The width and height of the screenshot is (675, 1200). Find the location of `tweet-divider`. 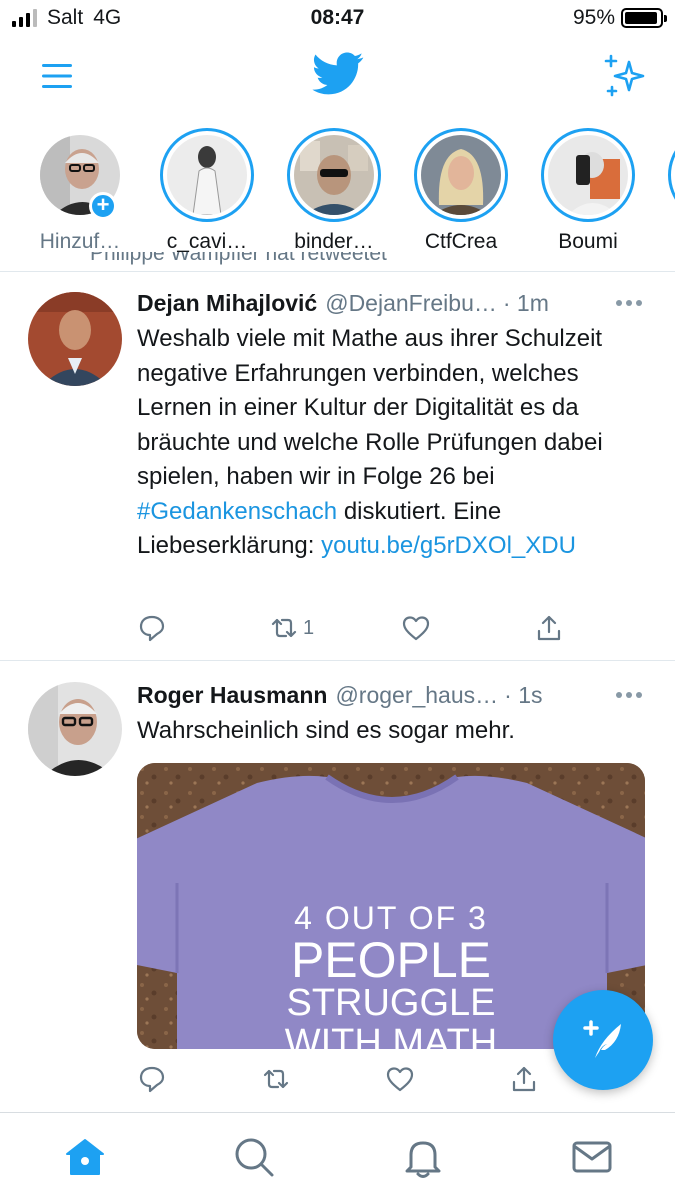

tweet-divider is located at coordinates (337, 660).